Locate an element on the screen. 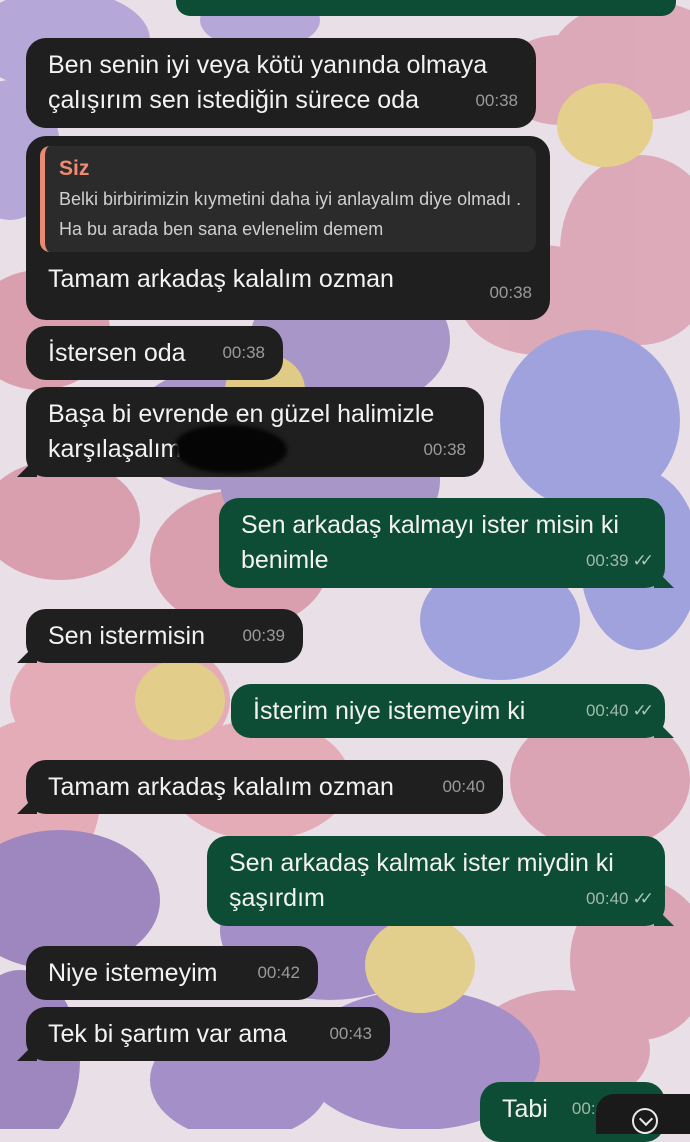 Image resolution: width=690 pixels, height=1142 pixels. quote-author: Siz is located at coordinates (74, 168).